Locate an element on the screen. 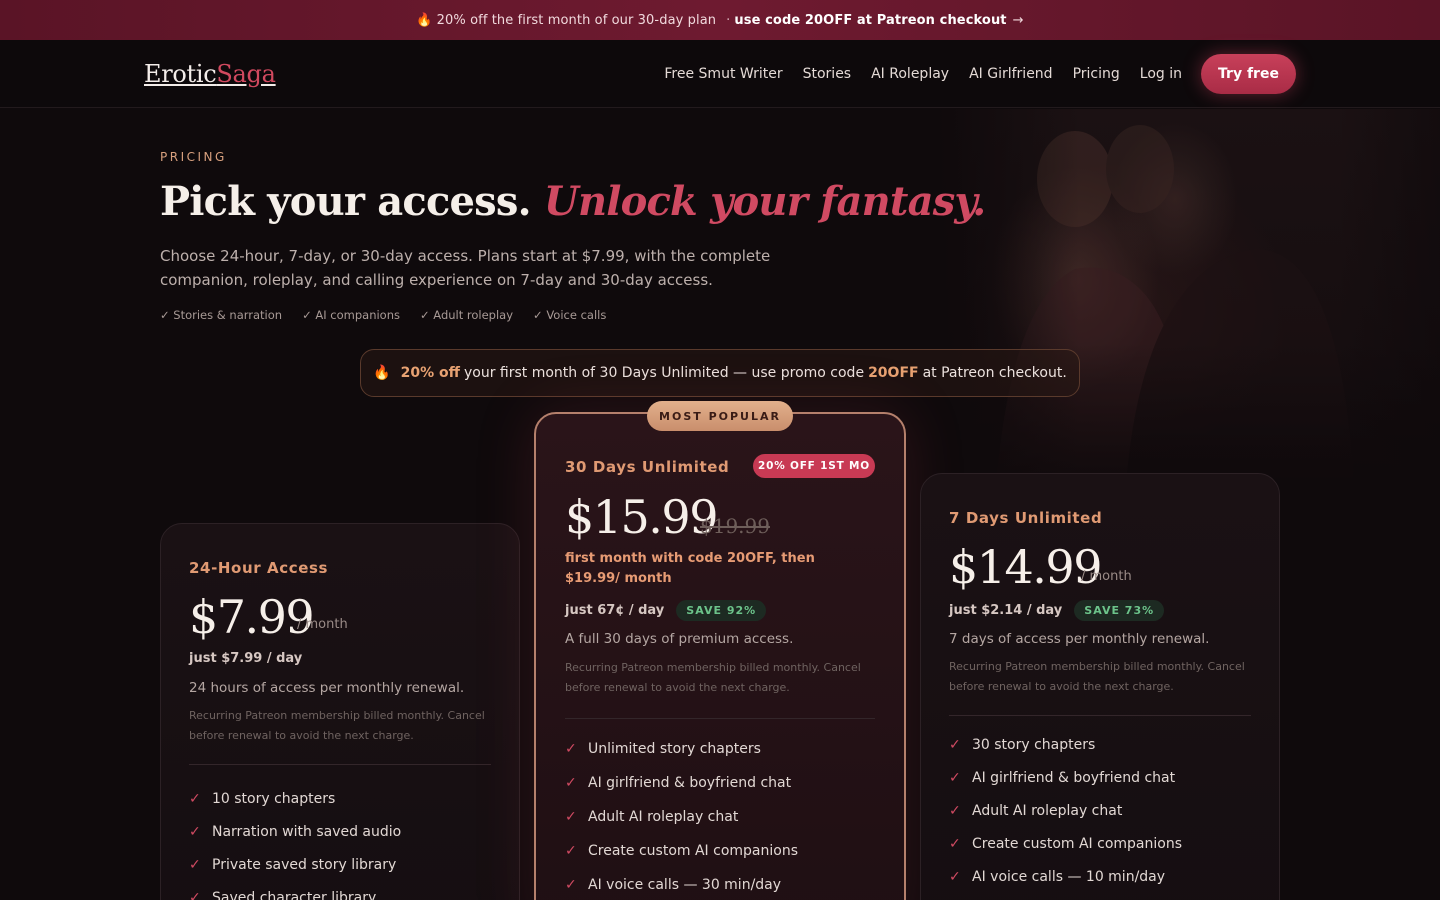 The height and width of the screenshot is (900, 1440). nav-link-free-smut-writer: Free Smut Writer is located at coordinates (723, 74).